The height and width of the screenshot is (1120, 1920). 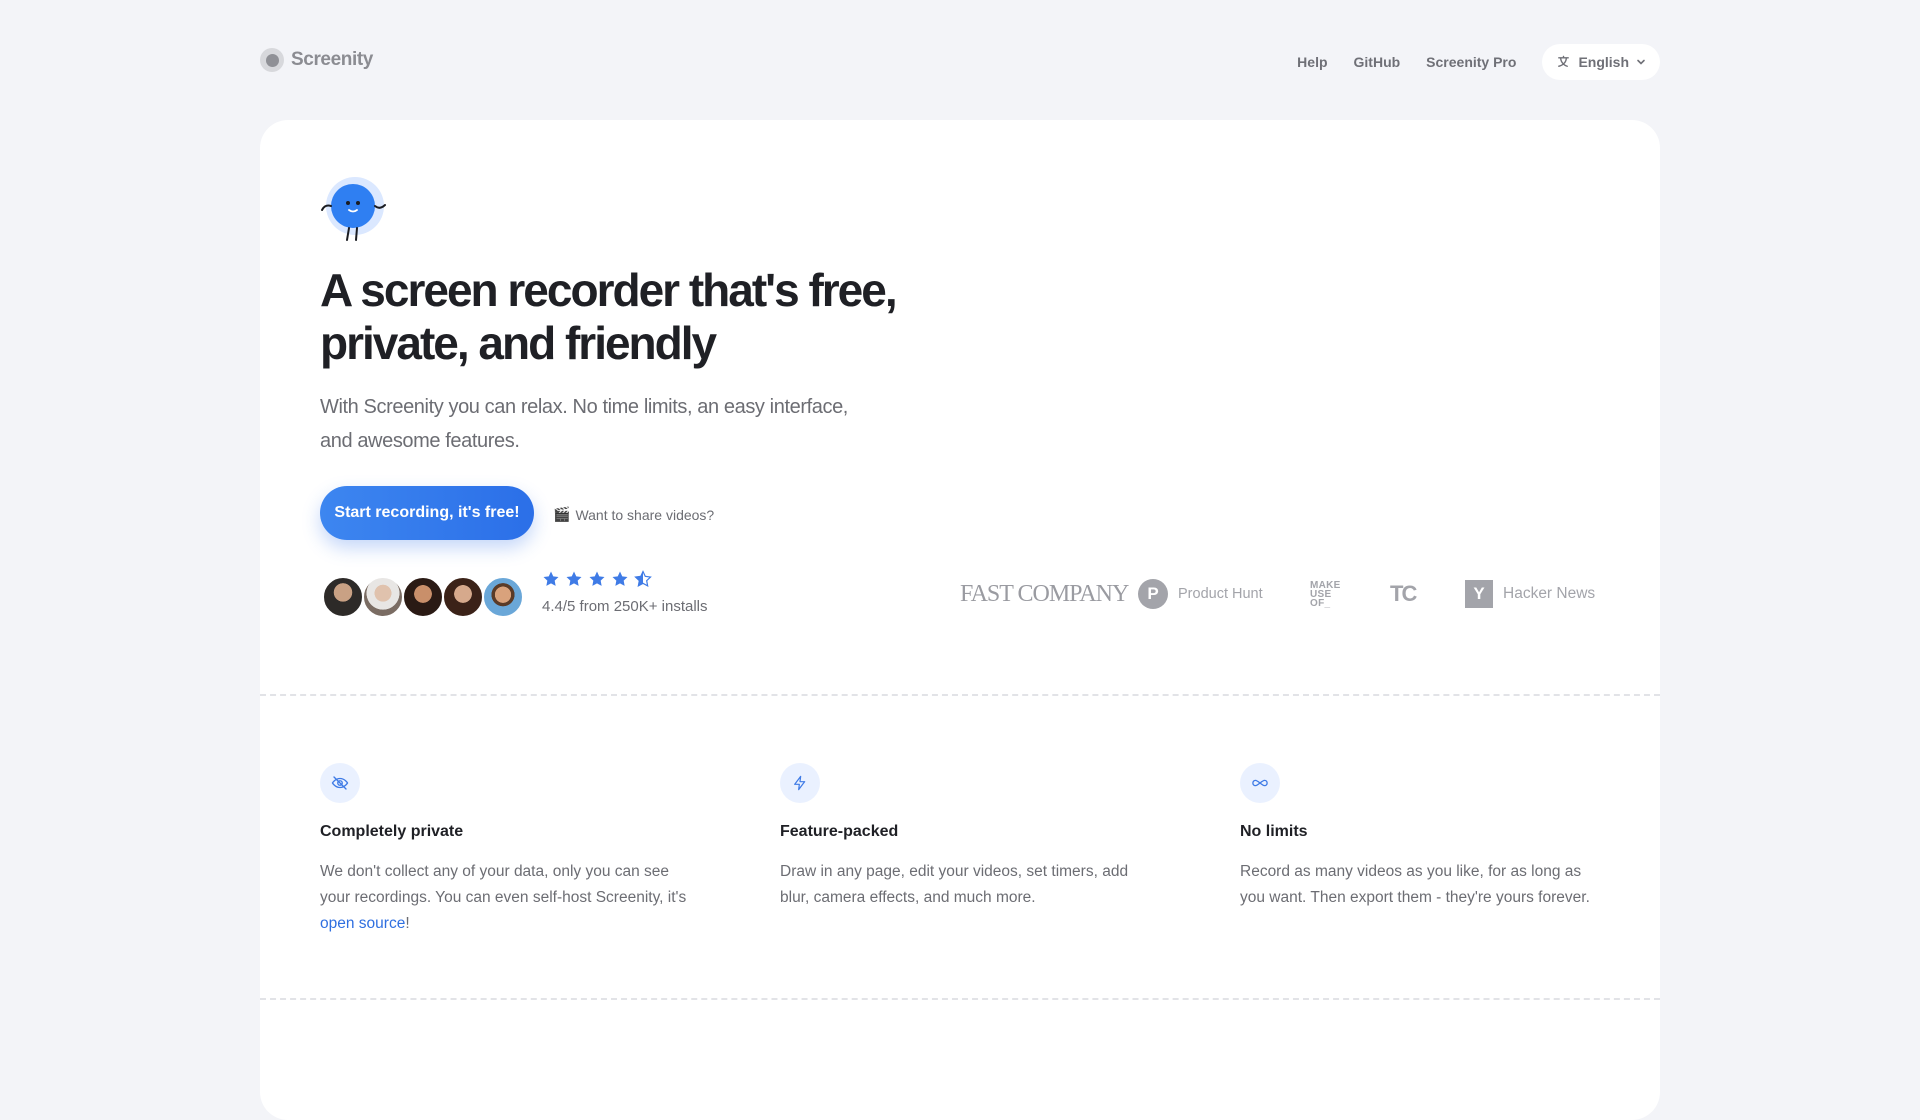 What do you see at coordinates (1641, 62) in the screenshot?
I see `chevron-down-icon` at bounding box center [1641, 62].